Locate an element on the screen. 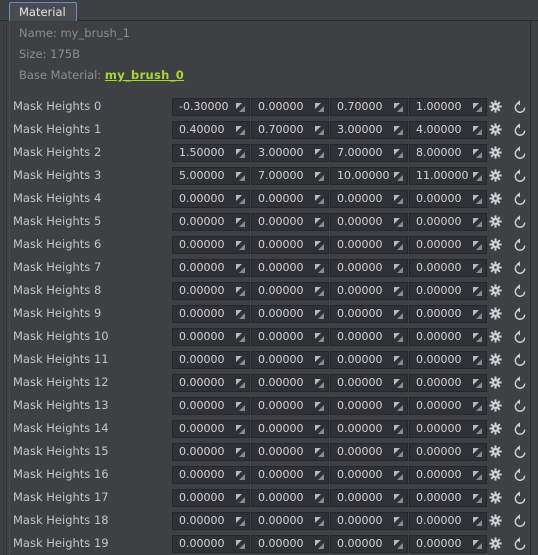  number-field: 0.40000 is located at coordinates (211, 130).